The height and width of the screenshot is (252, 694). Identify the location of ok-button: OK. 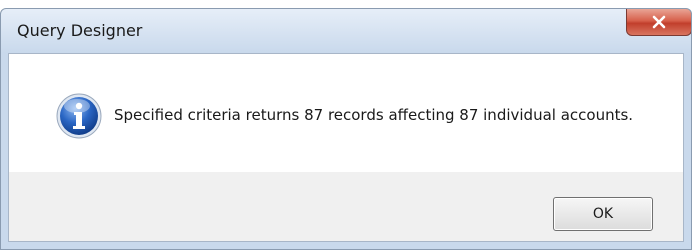
(603, 214).